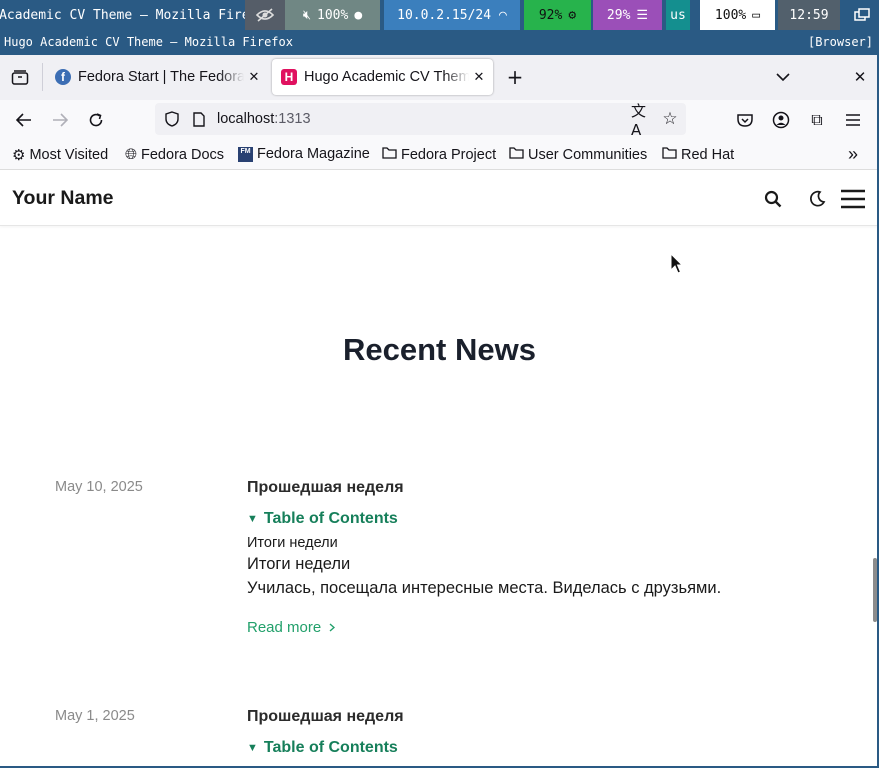 The height and width of the screenshot is (768, 879). Describe the element at coordinates (131, 154) in the screenshot. I see `globe-icon: 🌐︎` at that location.